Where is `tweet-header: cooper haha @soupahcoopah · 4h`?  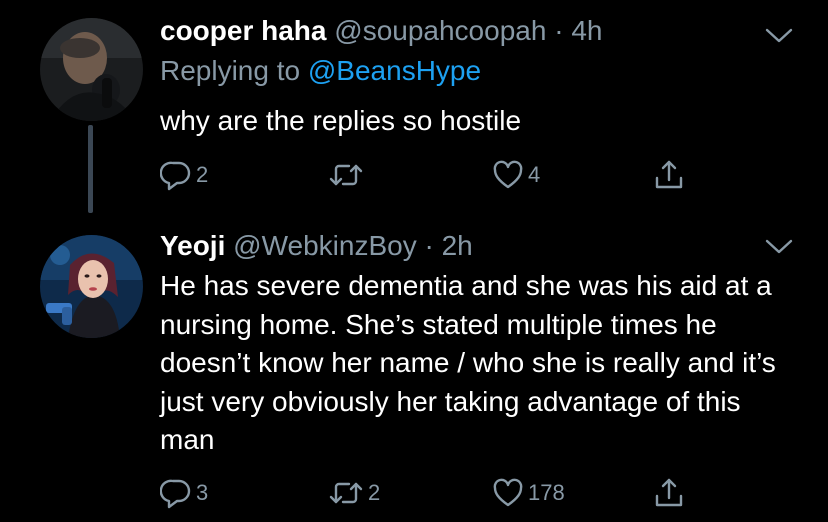 tweet-header: cooper haha @soupahcoopah · 4h is located at coordinates (381, 31).